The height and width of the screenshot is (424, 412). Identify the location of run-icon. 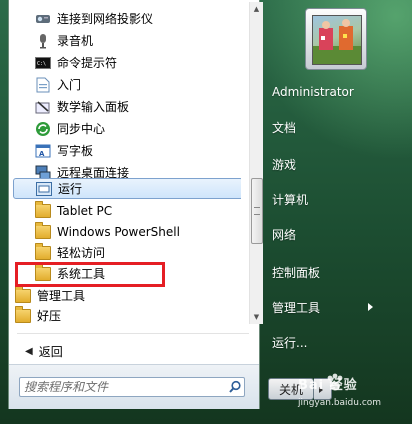
(44, 189).